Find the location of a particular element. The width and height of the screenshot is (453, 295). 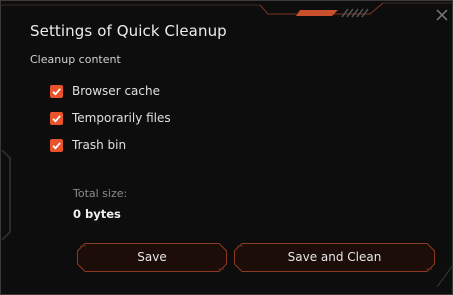

total-size-value: 0 bytes is located at coordinates (97, 214).